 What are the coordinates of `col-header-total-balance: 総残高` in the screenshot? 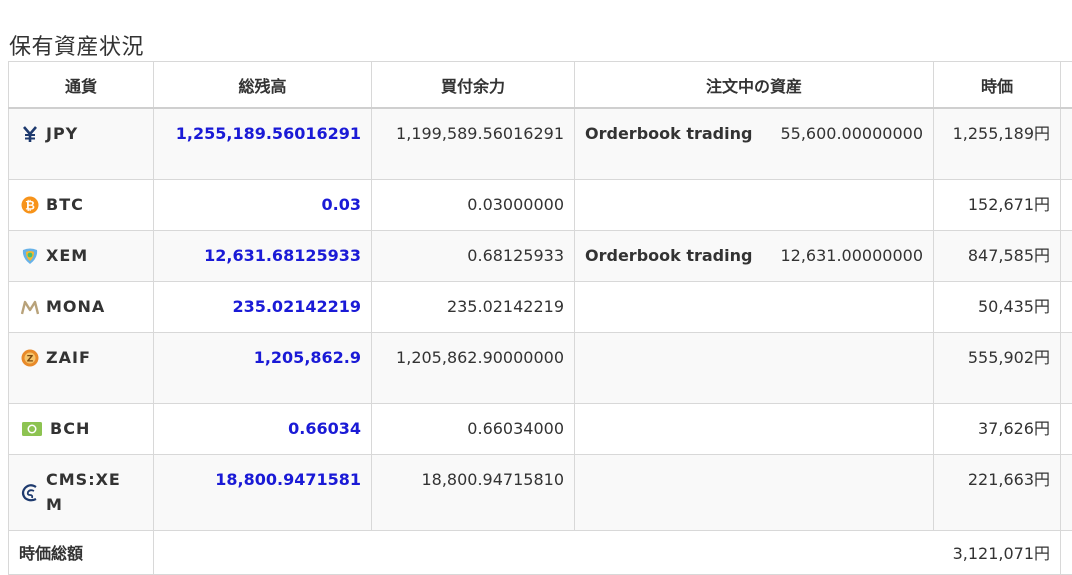 It's located at (263, 85).